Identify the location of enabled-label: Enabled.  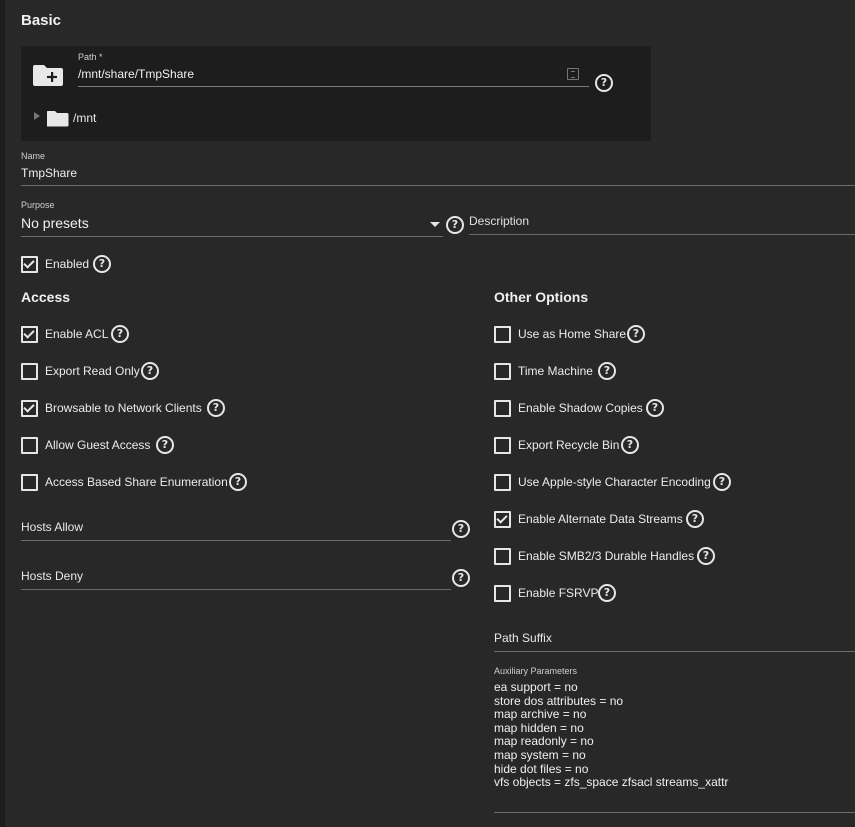
(67, 264).